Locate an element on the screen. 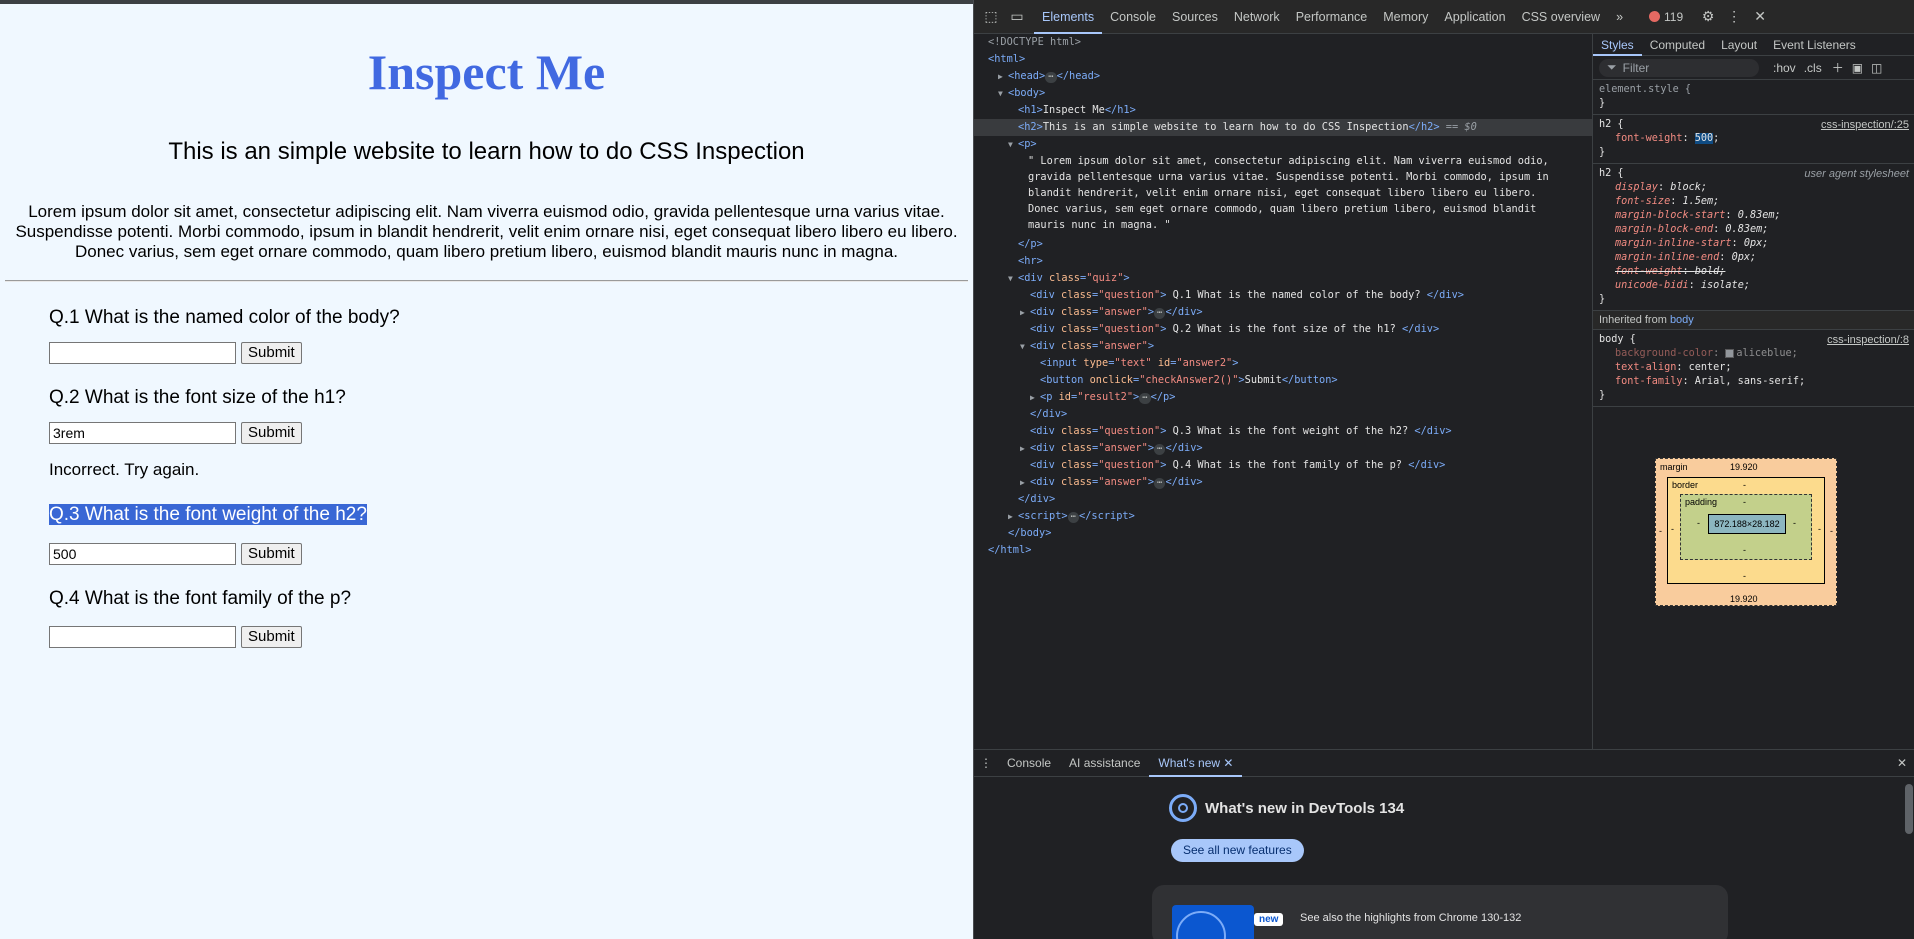  more-options-icon: ⋮ is located at coordinates (1734, 17).